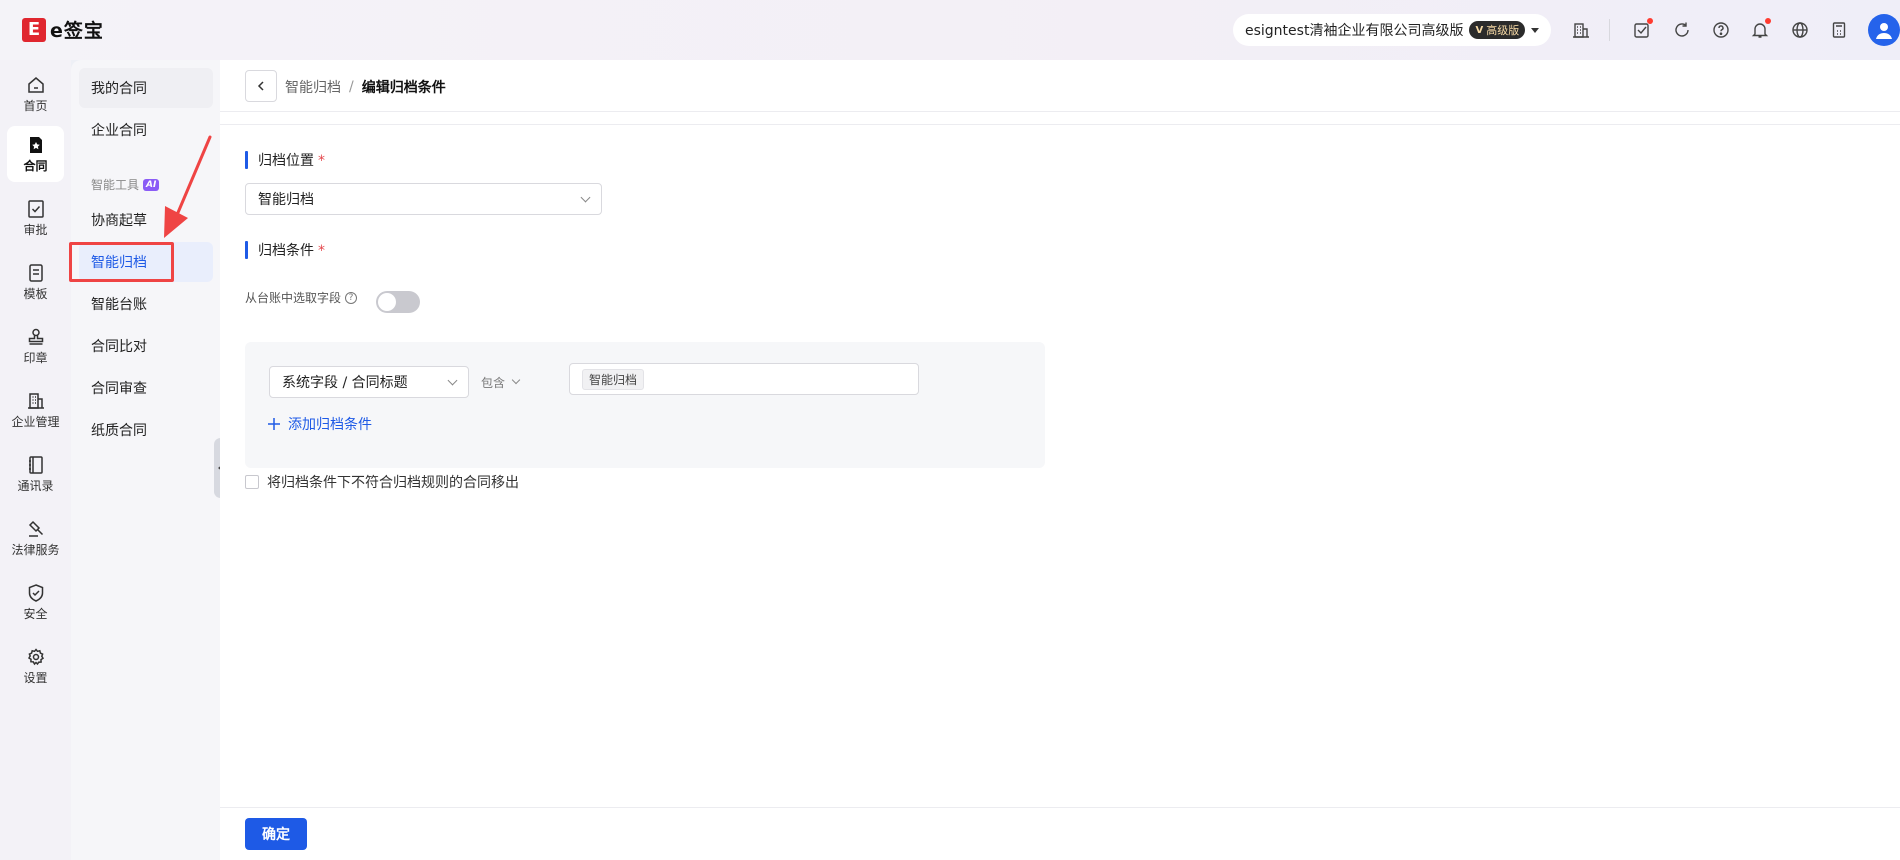 The image size is (1900, 860). I want to click on top-header: E e签宝 esigntest清袖企业有限公司高级版 V 高级版, so click(950, 30).